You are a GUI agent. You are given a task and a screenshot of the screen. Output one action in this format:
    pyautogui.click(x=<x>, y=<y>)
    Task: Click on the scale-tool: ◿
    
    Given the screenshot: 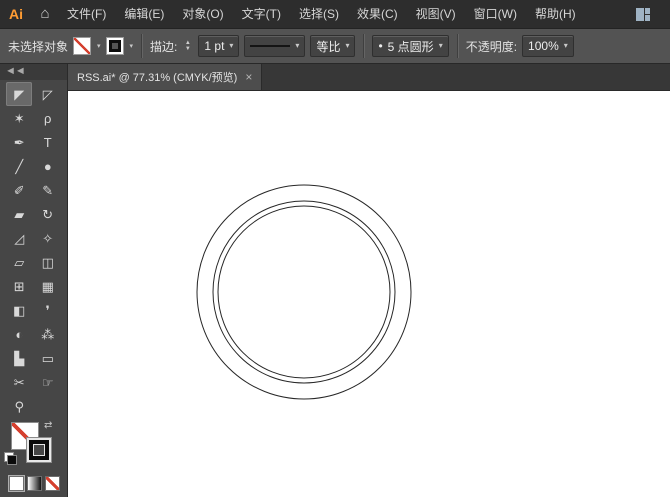 What is the action you would take?
    pyautogui.click(x=19, y=238)
    